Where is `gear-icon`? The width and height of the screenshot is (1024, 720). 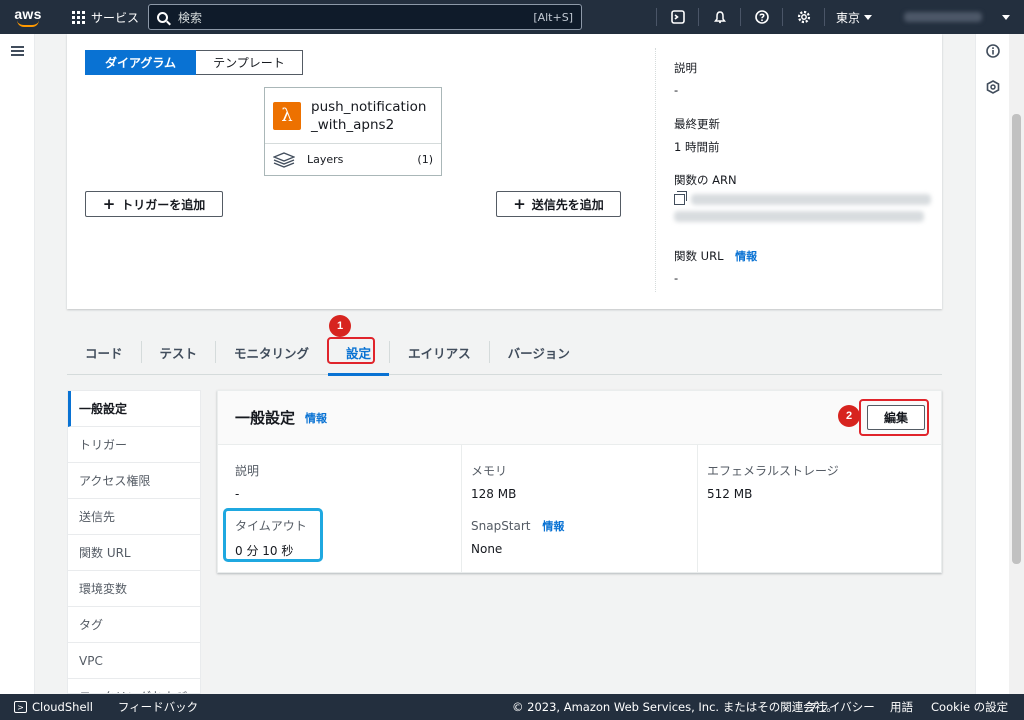
gear-icon is located at coordinates (803, 17).